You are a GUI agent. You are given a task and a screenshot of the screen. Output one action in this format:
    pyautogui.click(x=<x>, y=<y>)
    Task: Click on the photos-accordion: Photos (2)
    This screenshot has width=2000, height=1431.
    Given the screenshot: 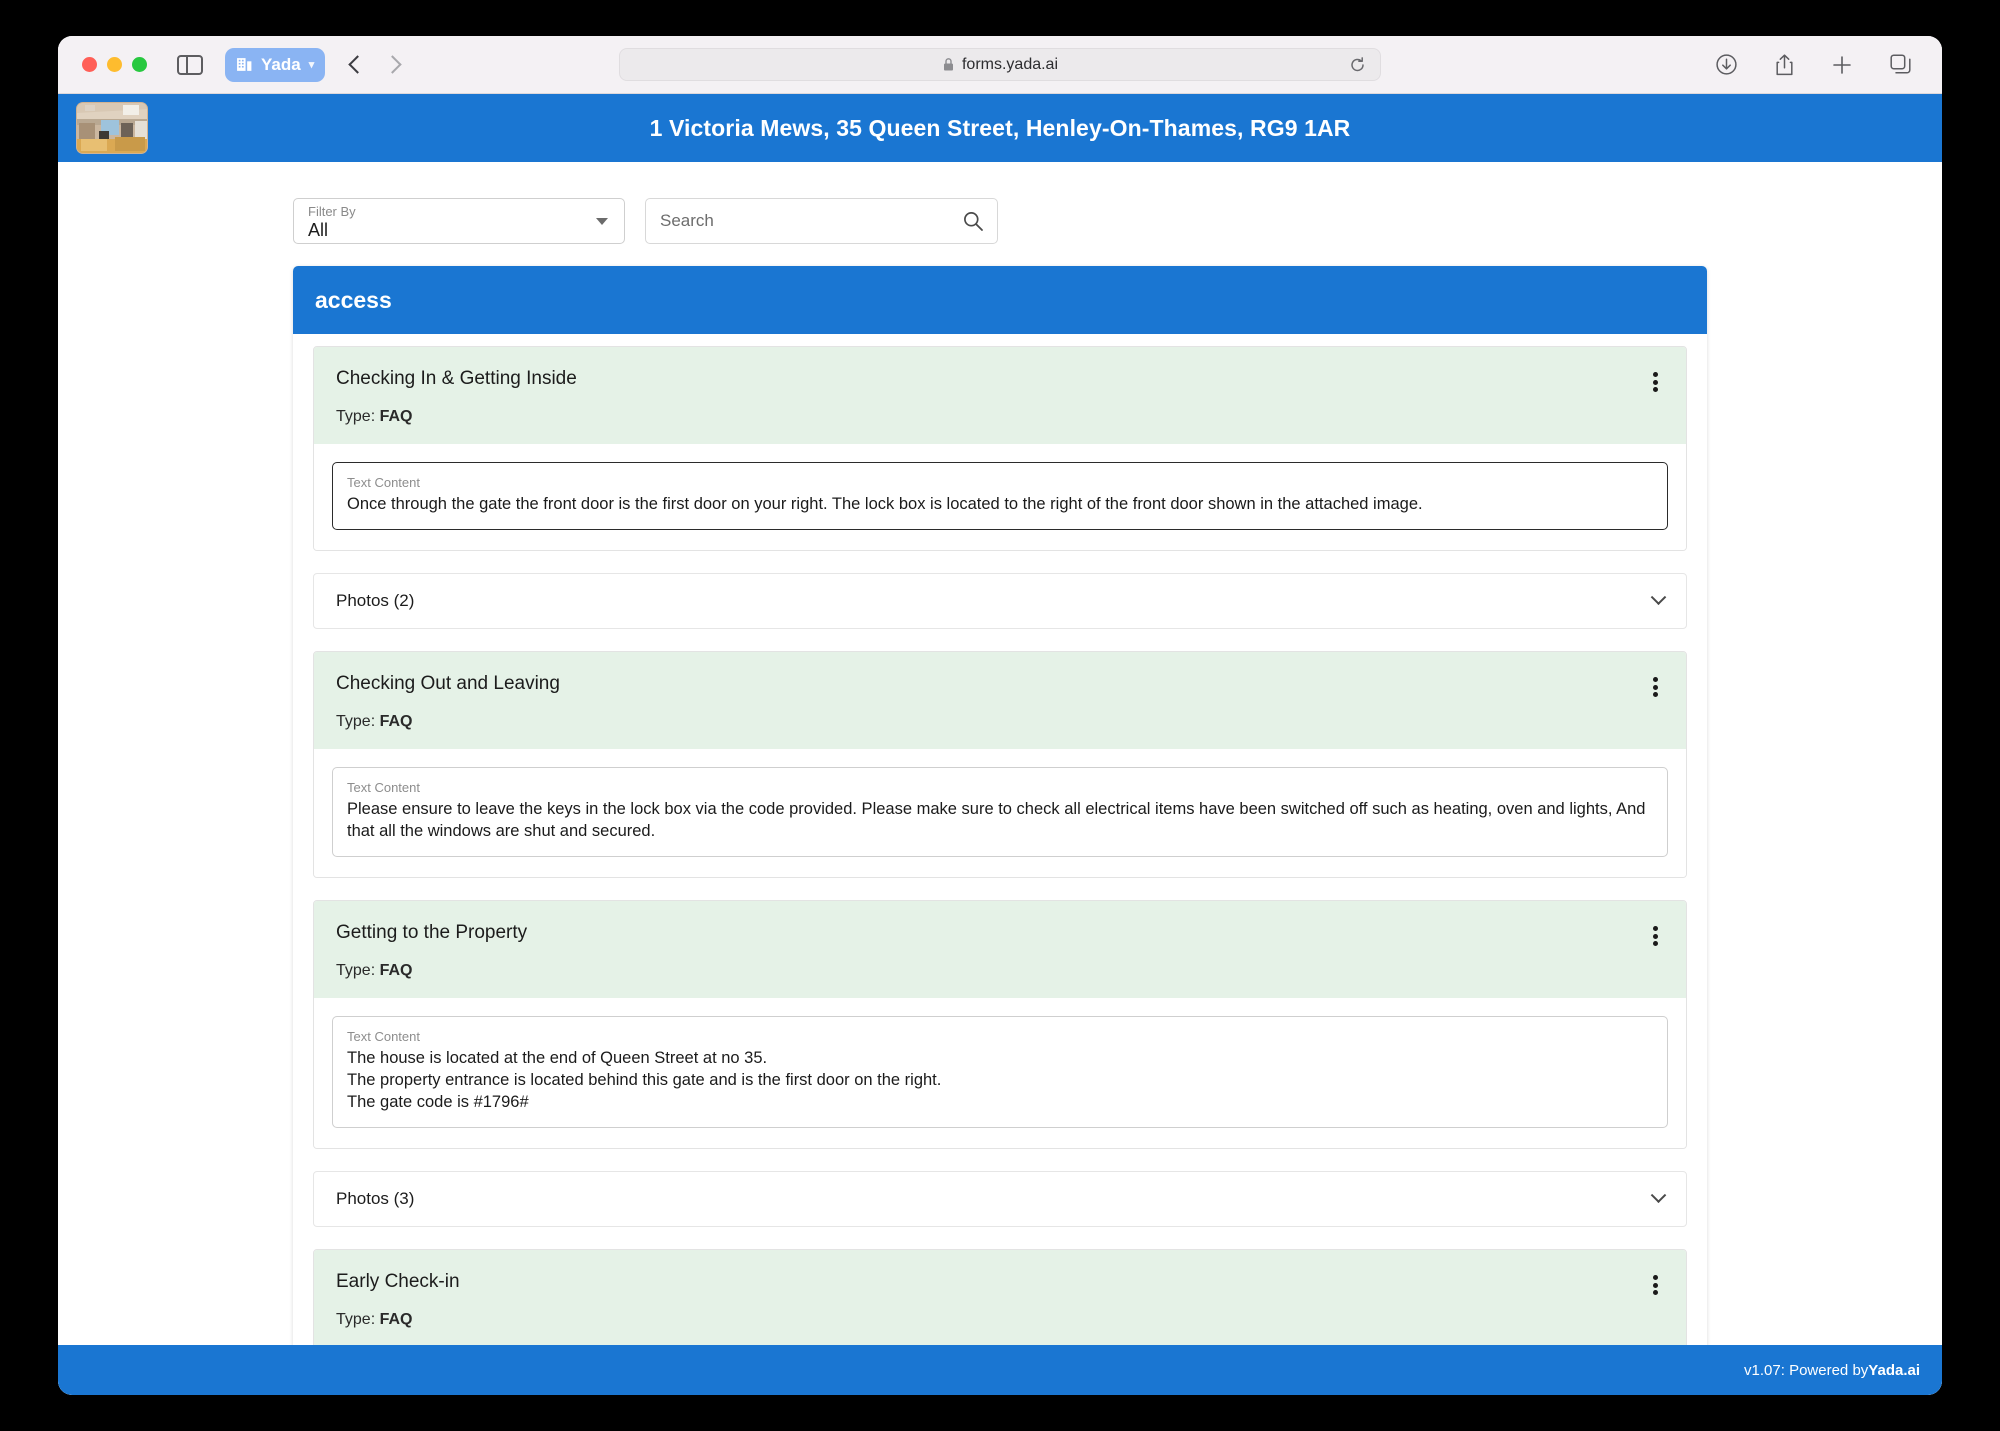 What is the action you would take?
    pyautogui.click(x=1000, y=601)
    